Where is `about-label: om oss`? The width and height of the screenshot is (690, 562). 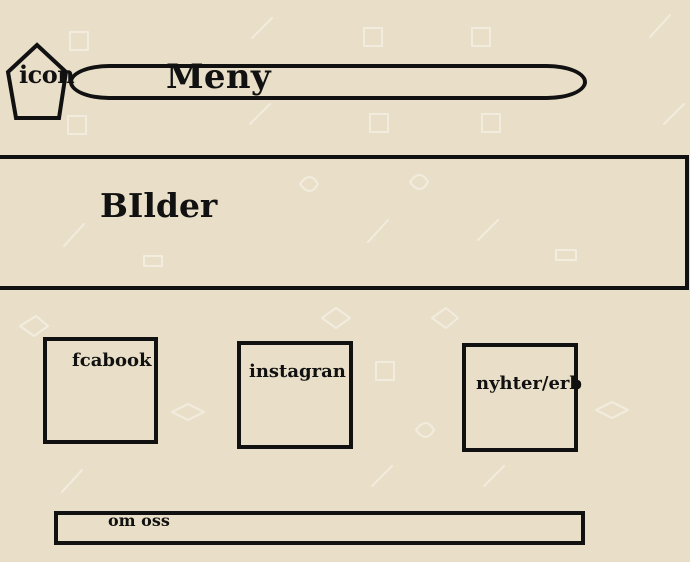
about-label: om oss is located at coordinates (139, 520).